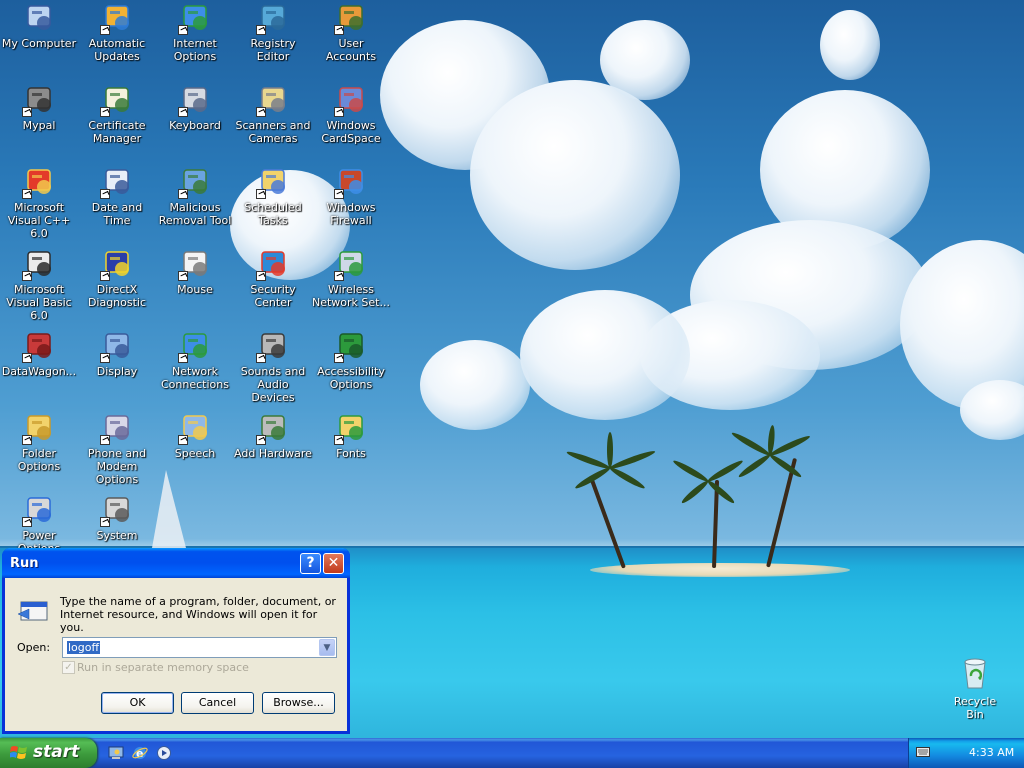 The width and height of the screenshot is (1024, 768). I want to click on display-icon, so click(116, 346).